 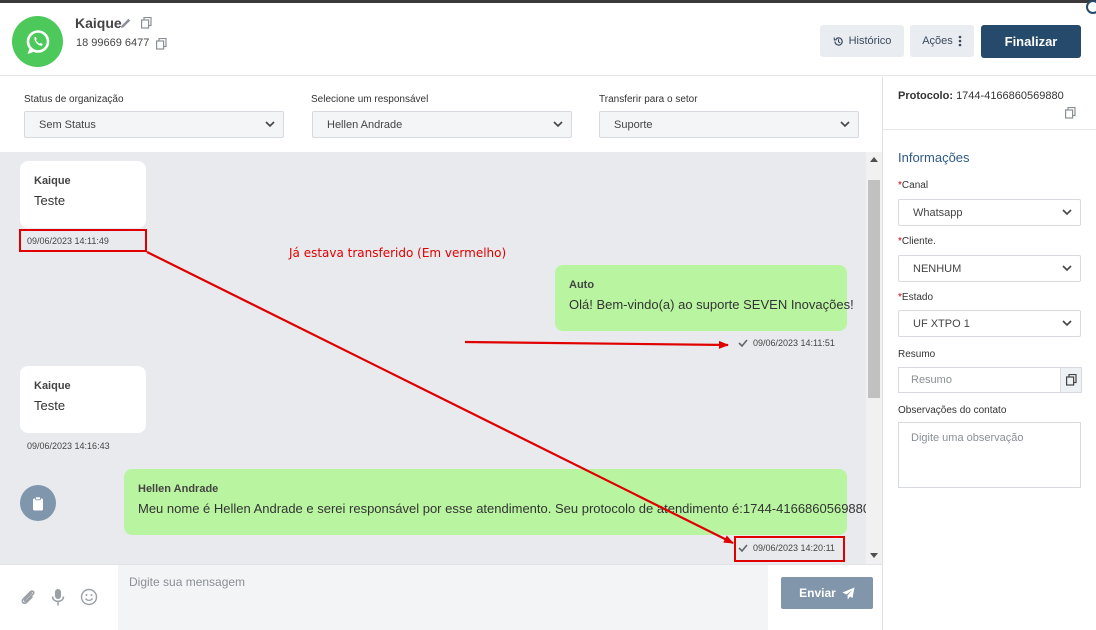 I want to click on kebab-icon, so click(x=960, y=41).